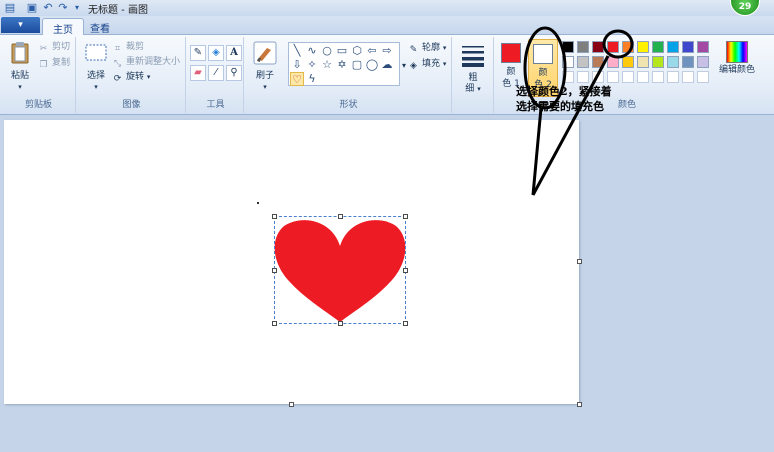  Describe the element at coordinates (560, 106) in the screenshot. I see `annotation-line-2: 选择需要的填充色` at that location.